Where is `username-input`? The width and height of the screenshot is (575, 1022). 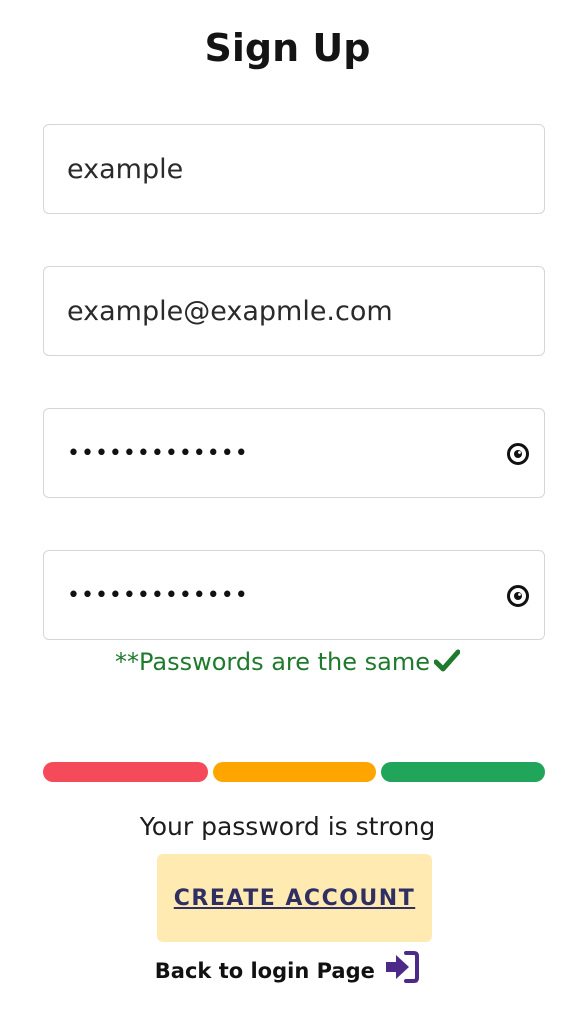 username-input is located at coordinates (265, 169).